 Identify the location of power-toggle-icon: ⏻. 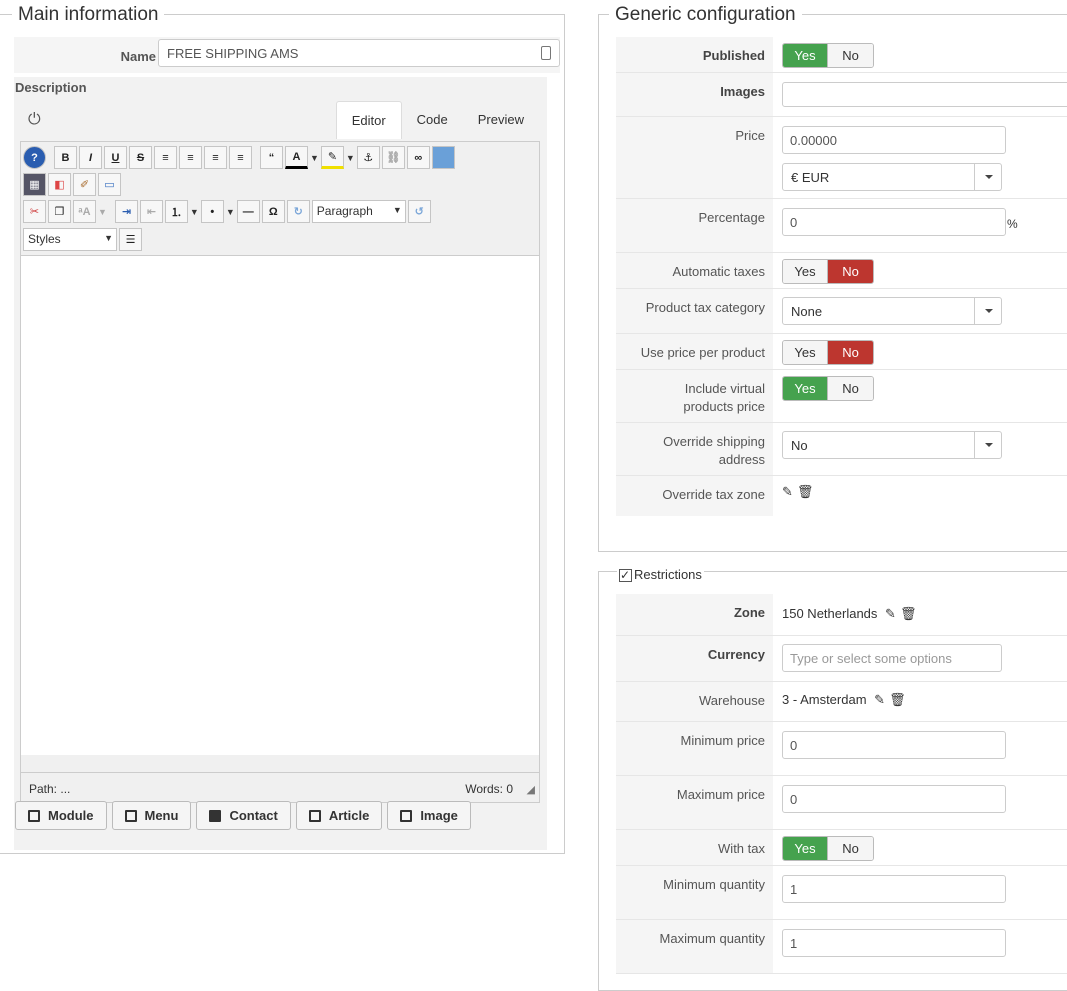
(34, 120).